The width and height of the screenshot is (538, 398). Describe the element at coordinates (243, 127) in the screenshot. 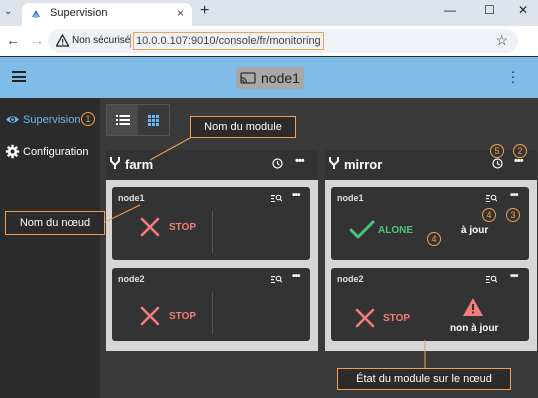

I see `annotation-module-name: Nom du module` at that location.